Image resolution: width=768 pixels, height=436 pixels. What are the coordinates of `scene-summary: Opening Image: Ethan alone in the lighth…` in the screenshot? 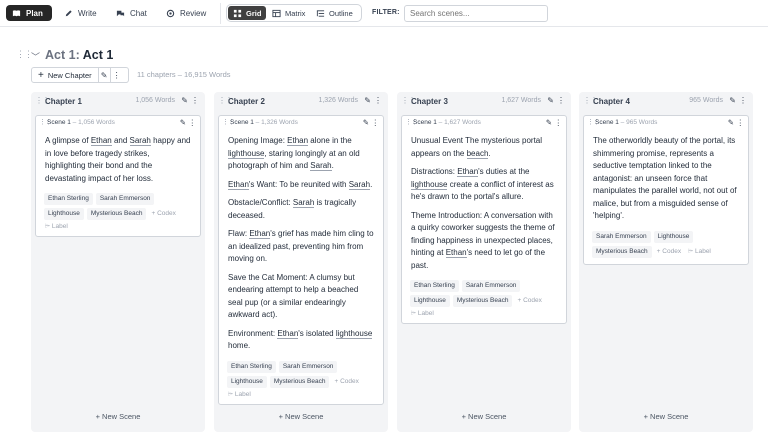 It's located at (301, 245).